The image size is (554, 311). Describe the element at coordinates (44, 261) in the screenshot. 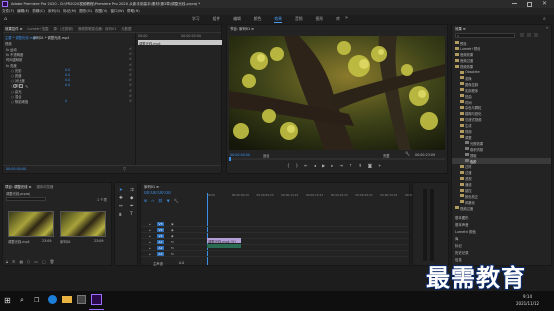

I see `new-item-icon: ▢` at that location.